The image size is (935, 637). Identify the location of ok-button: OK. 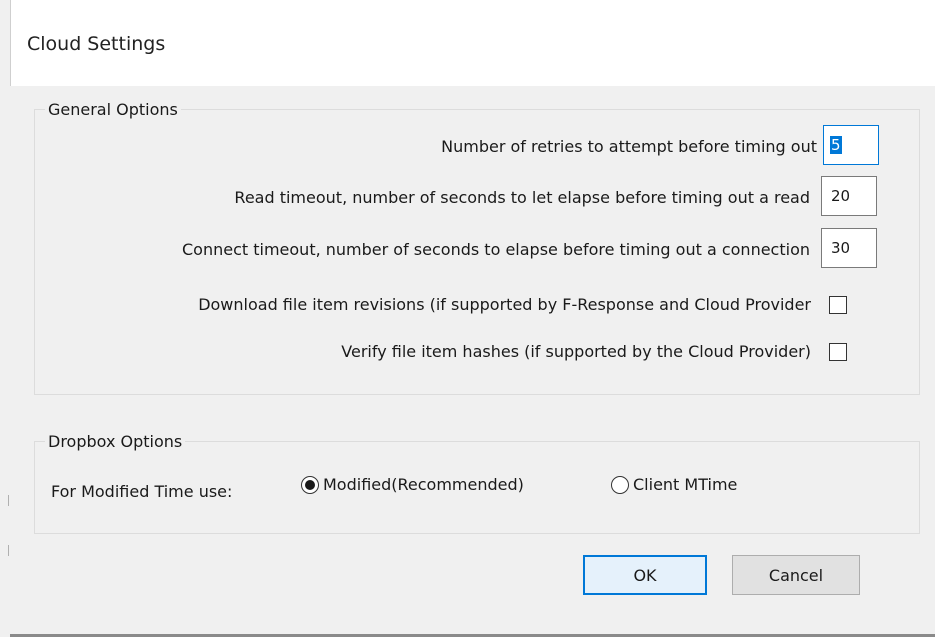
(645, 575).